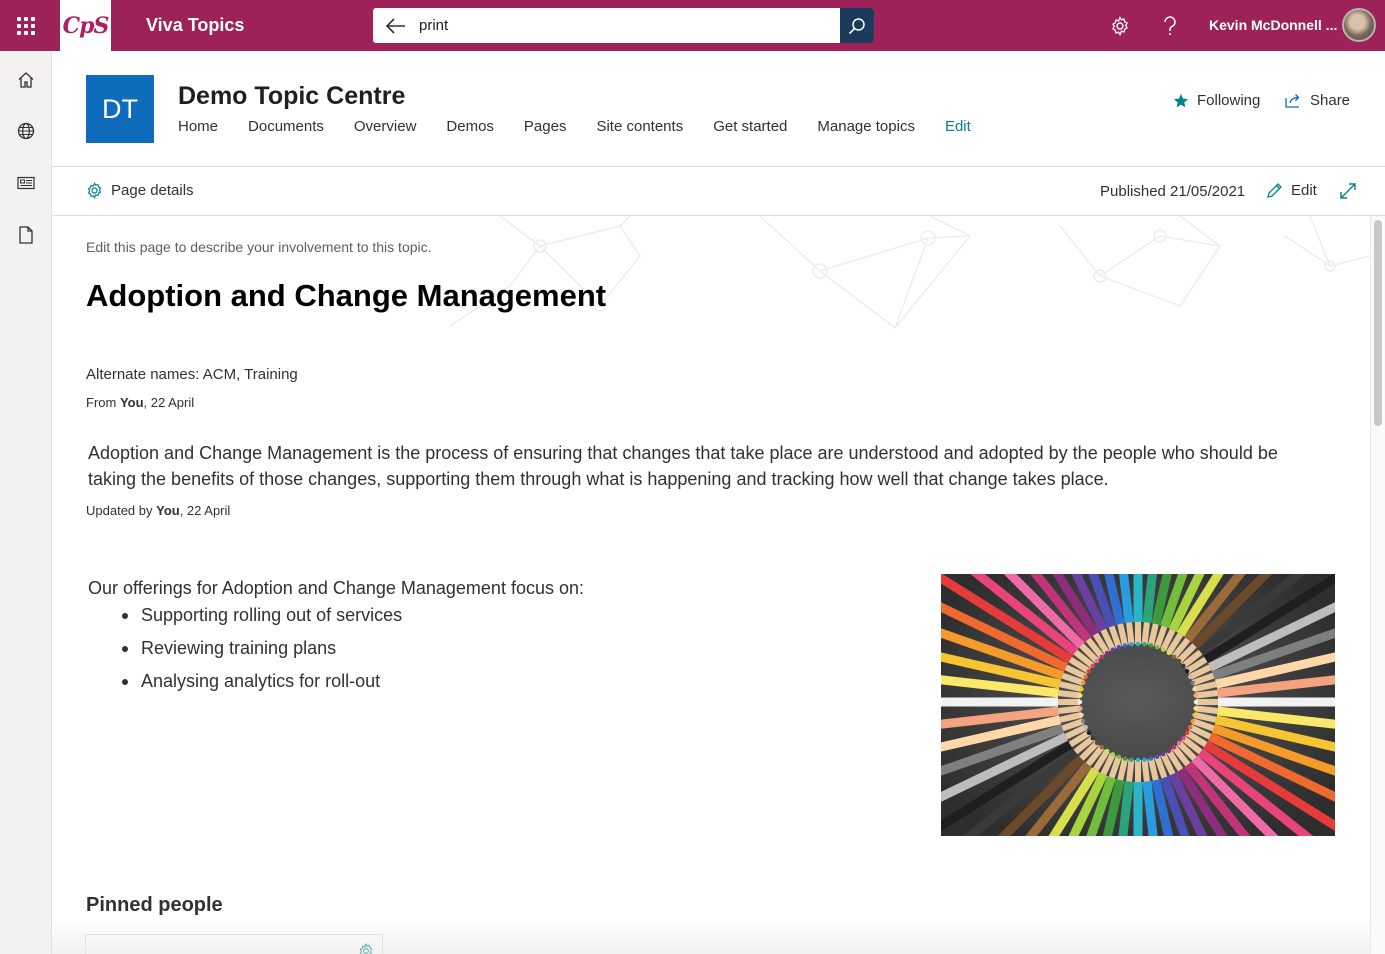 This screenshot has height=954, width=1385. I want to click on updated-author: You, so click(168, 510).